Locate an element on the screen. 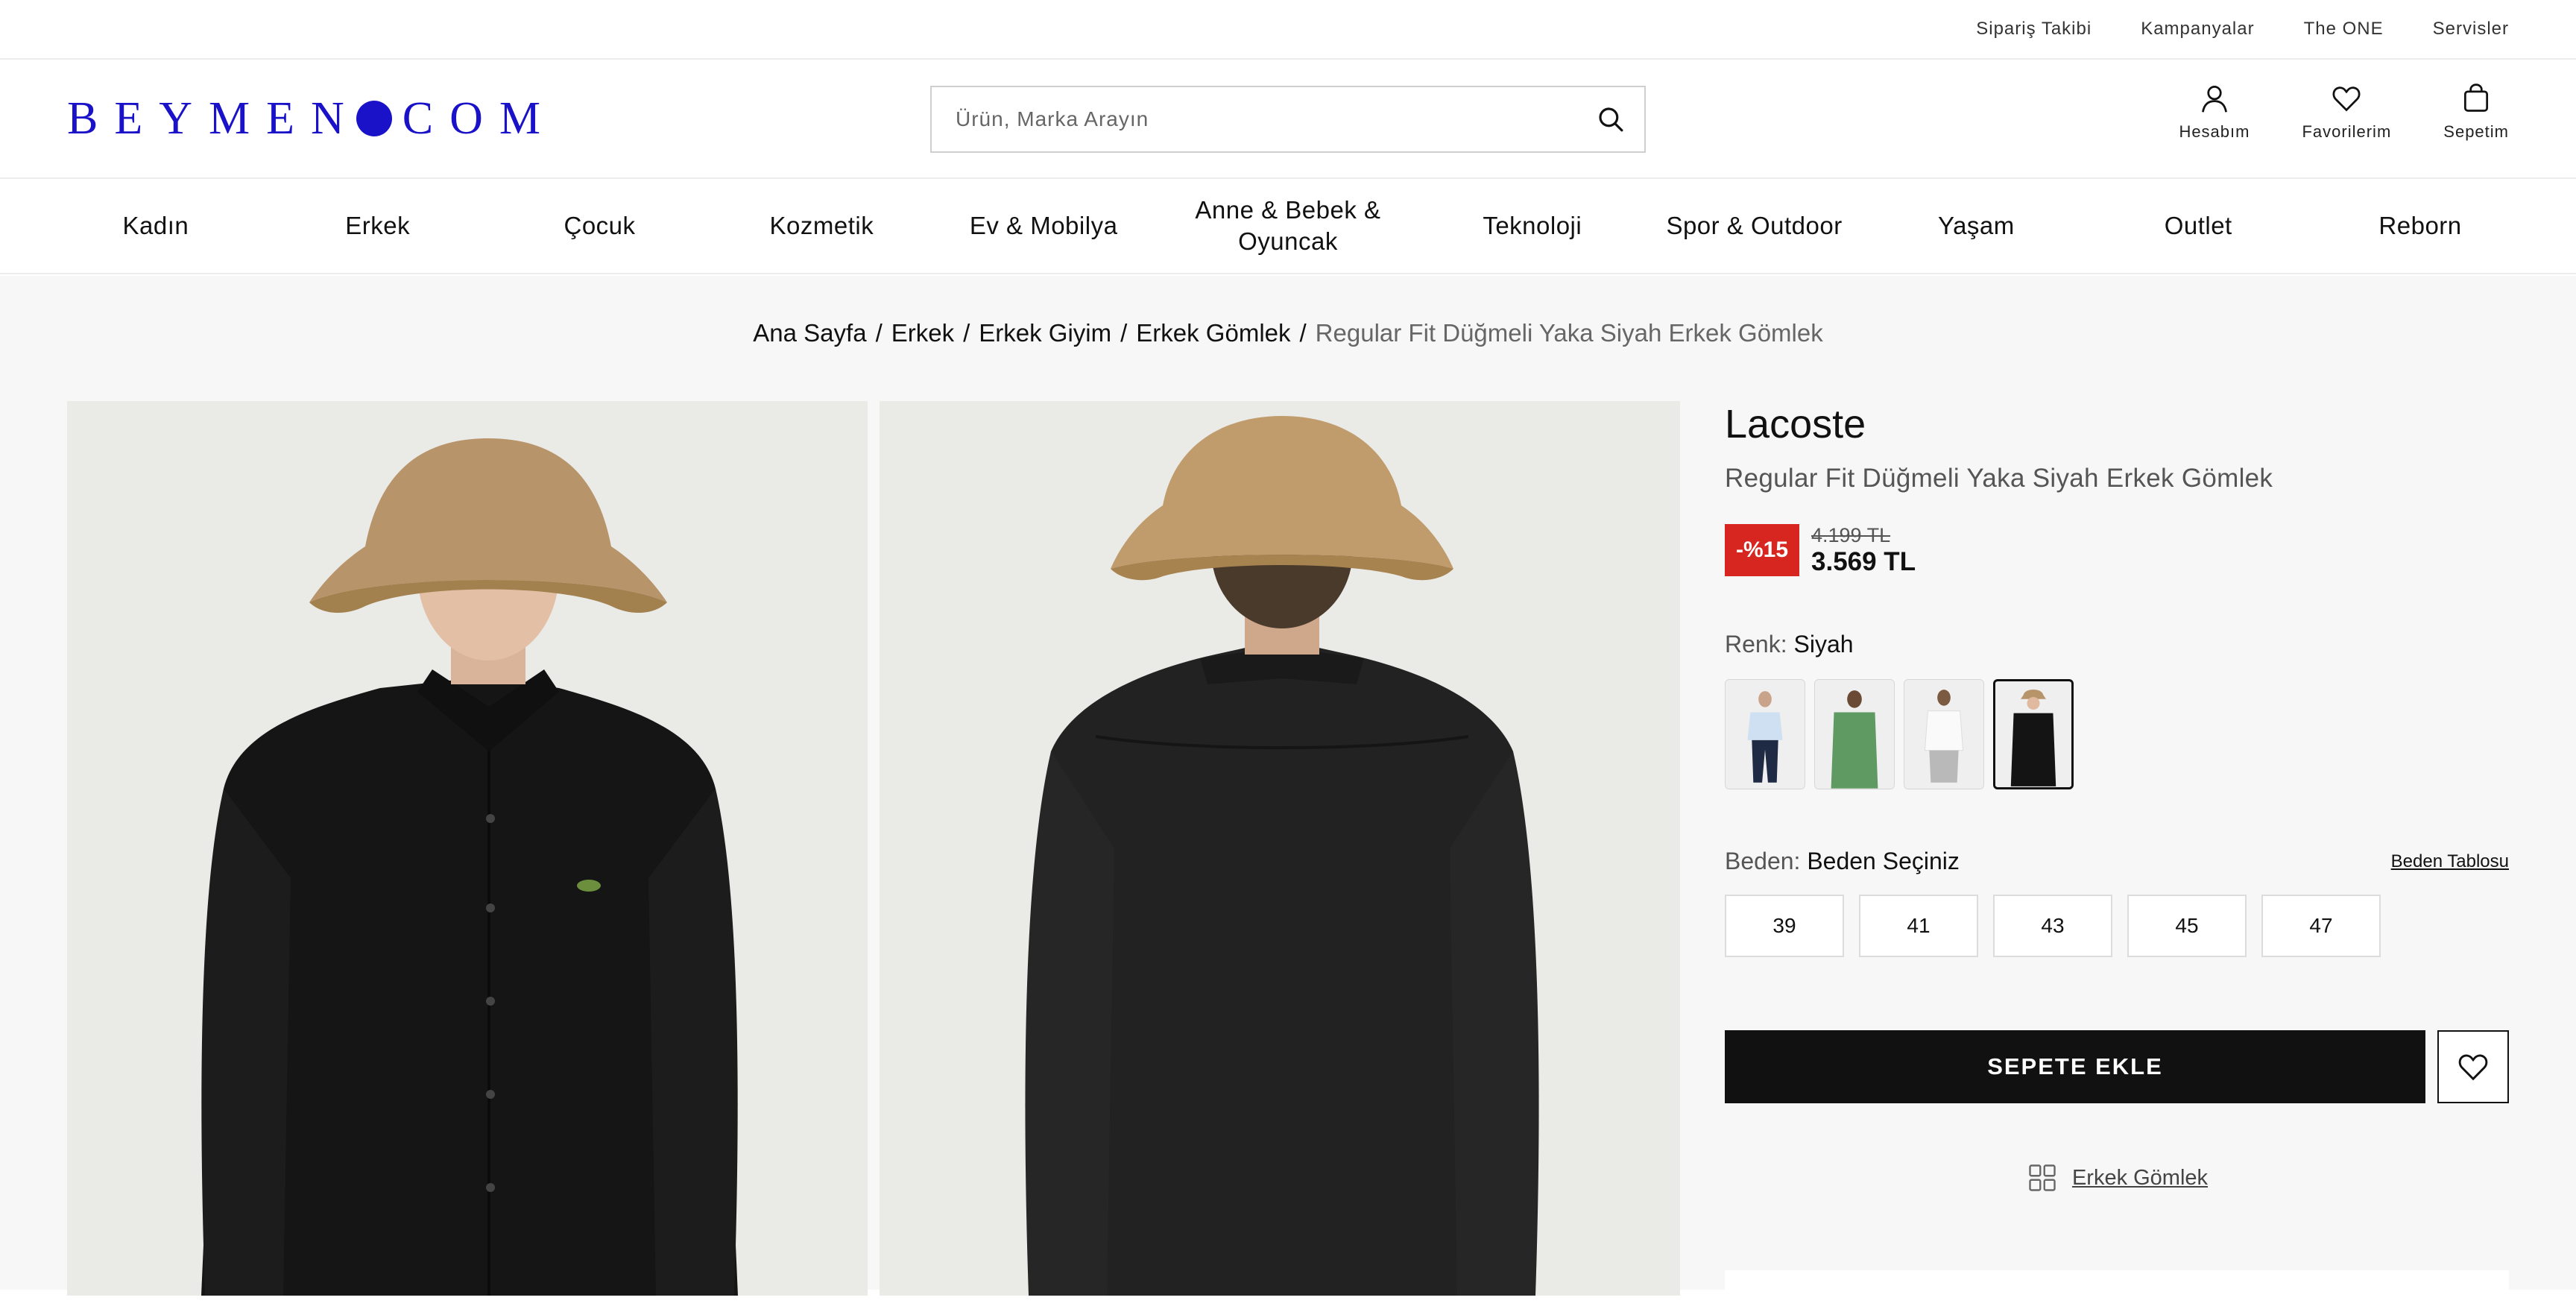 Image resolution: width=2576 pixels, height=1315 pixels. size-option-47: 47 is located at coordinates (2321, 926).